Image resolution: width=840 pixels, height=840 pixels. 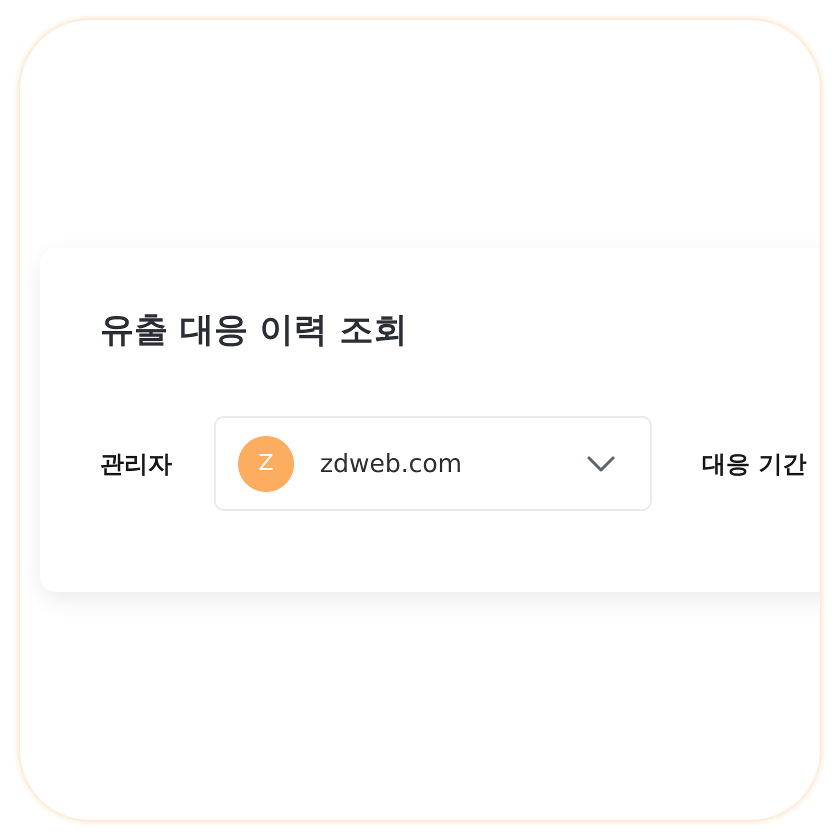 What do you see at coordinates (266, 464) in the screenshot?
I see `avatar-icon: Z` at bounding box center [266, 464].